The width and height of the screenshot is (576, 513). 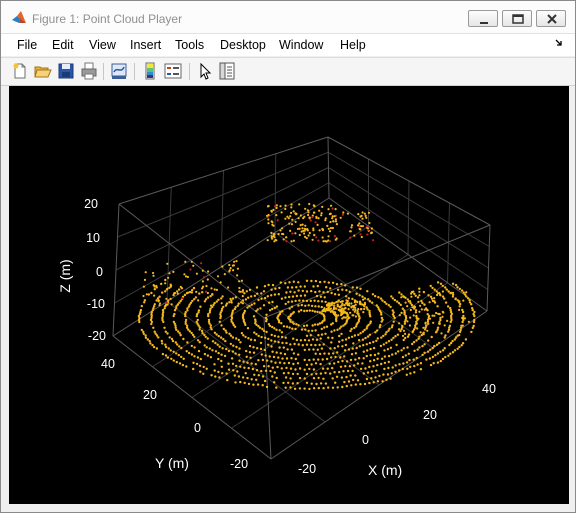 I want to click on insert-legend-icon, so click(x=173, y=71).